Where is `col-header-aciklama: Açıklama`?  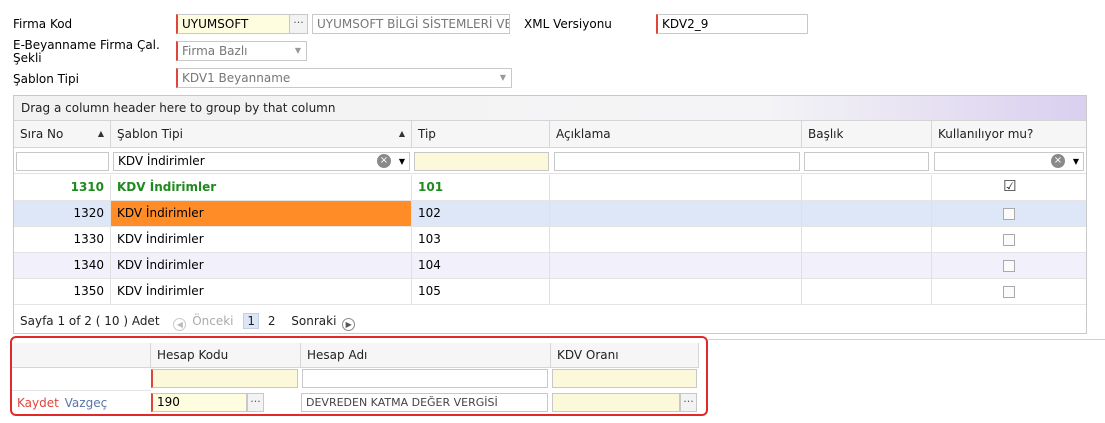
col-header-aciklama: Açıklama is located at coordinates (676, 134).